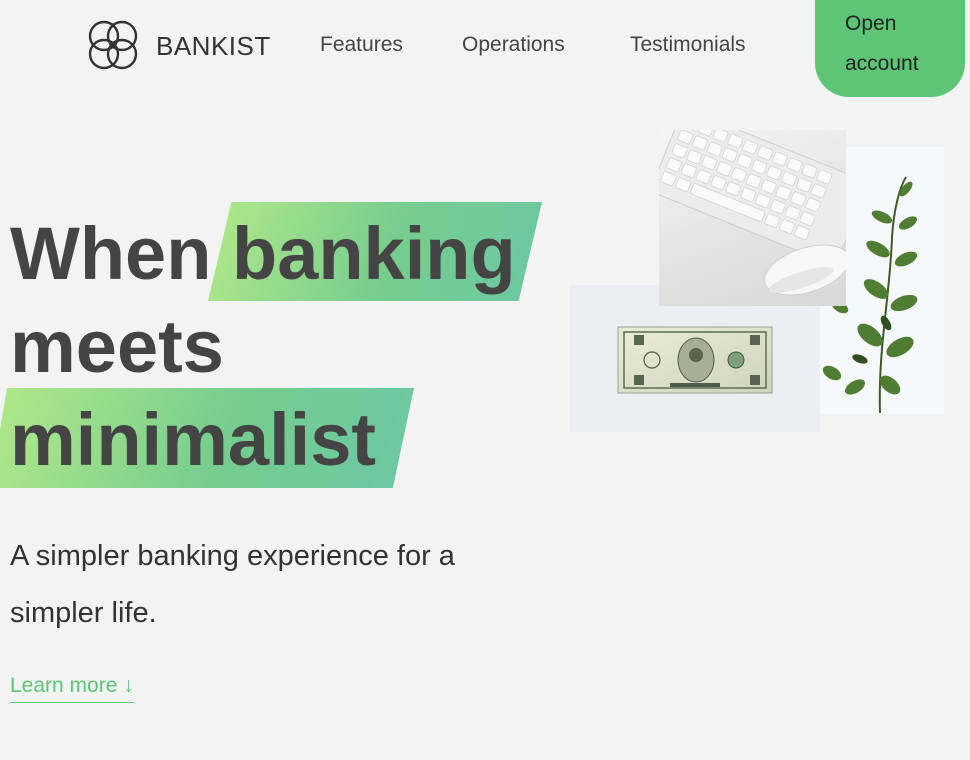  I want to click on logo: BANKIST, so click(177, 46).